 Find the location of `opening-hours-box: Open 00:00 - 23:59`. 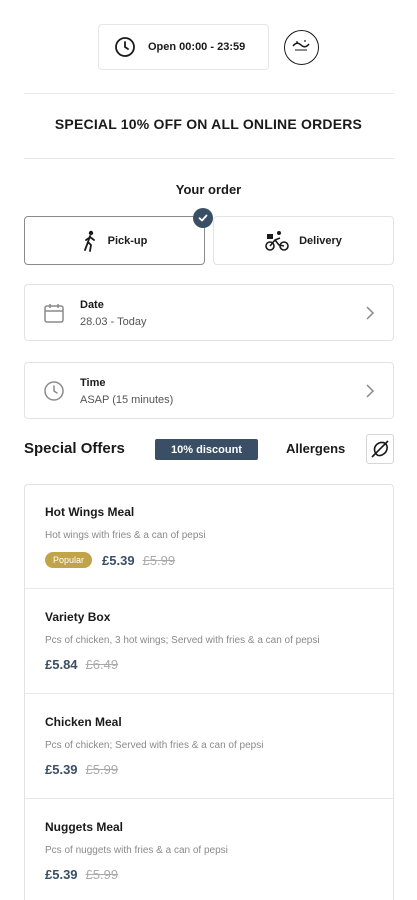

opening-hours-box: Open 00:00 - 23:59 is located at coordinates (183, 47).